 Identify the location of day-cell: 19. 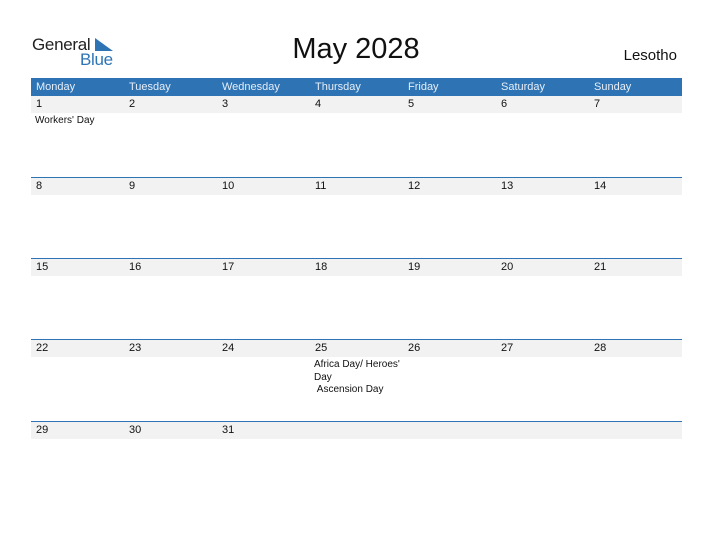
(449, 299).